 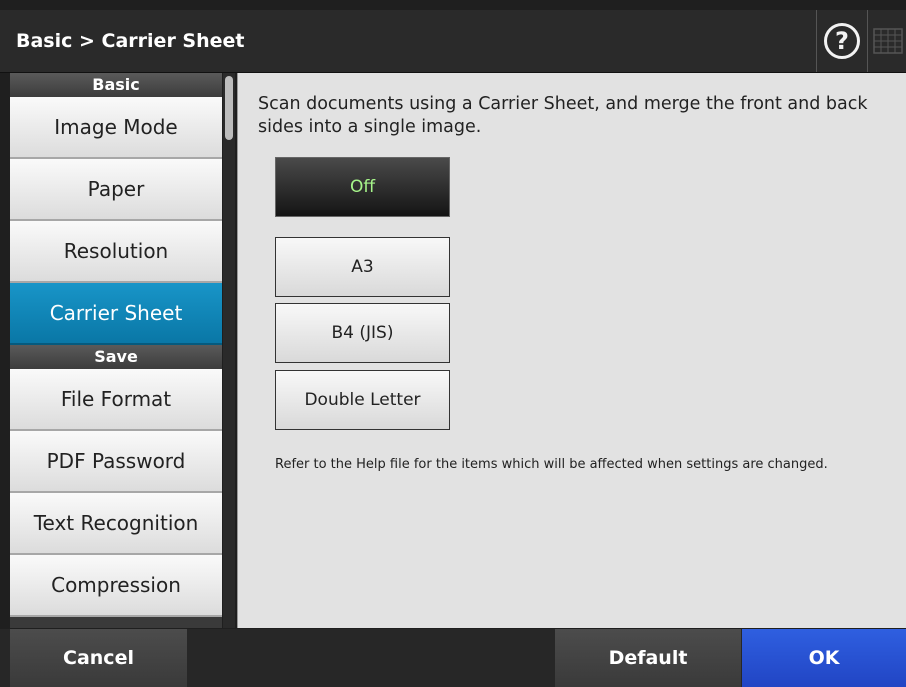 I want to click on scrollbar-thumb, so click(x=229, y=108).